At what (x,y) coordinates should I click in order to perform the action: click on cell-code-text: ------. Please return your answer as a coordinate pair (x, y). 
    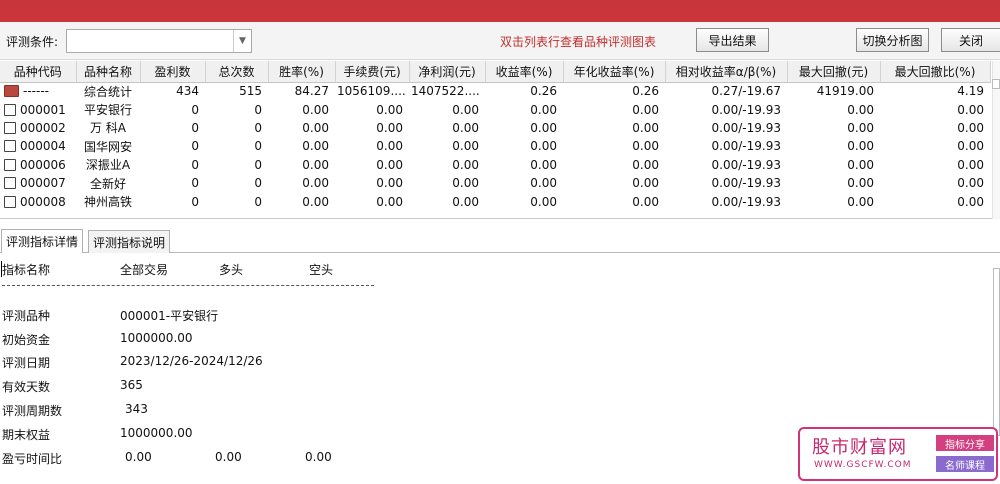
    Looking at the image, I should click on (36, 91).